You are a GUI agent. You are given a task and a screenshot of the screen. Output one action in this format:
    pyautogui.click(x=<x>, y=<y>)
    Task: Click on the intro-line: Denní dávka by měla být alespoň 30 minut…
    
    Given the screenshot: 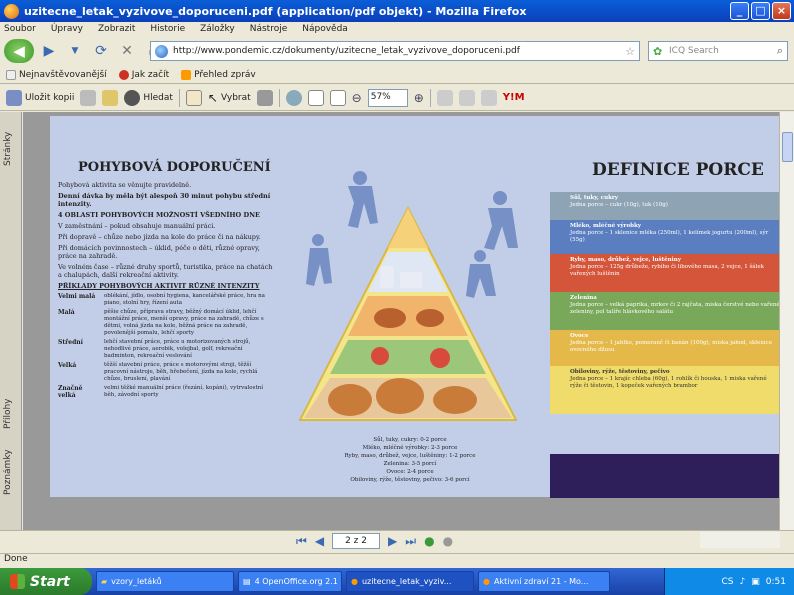 What is the action you would take?
    pyautogui.click(x=164, y=200)
    